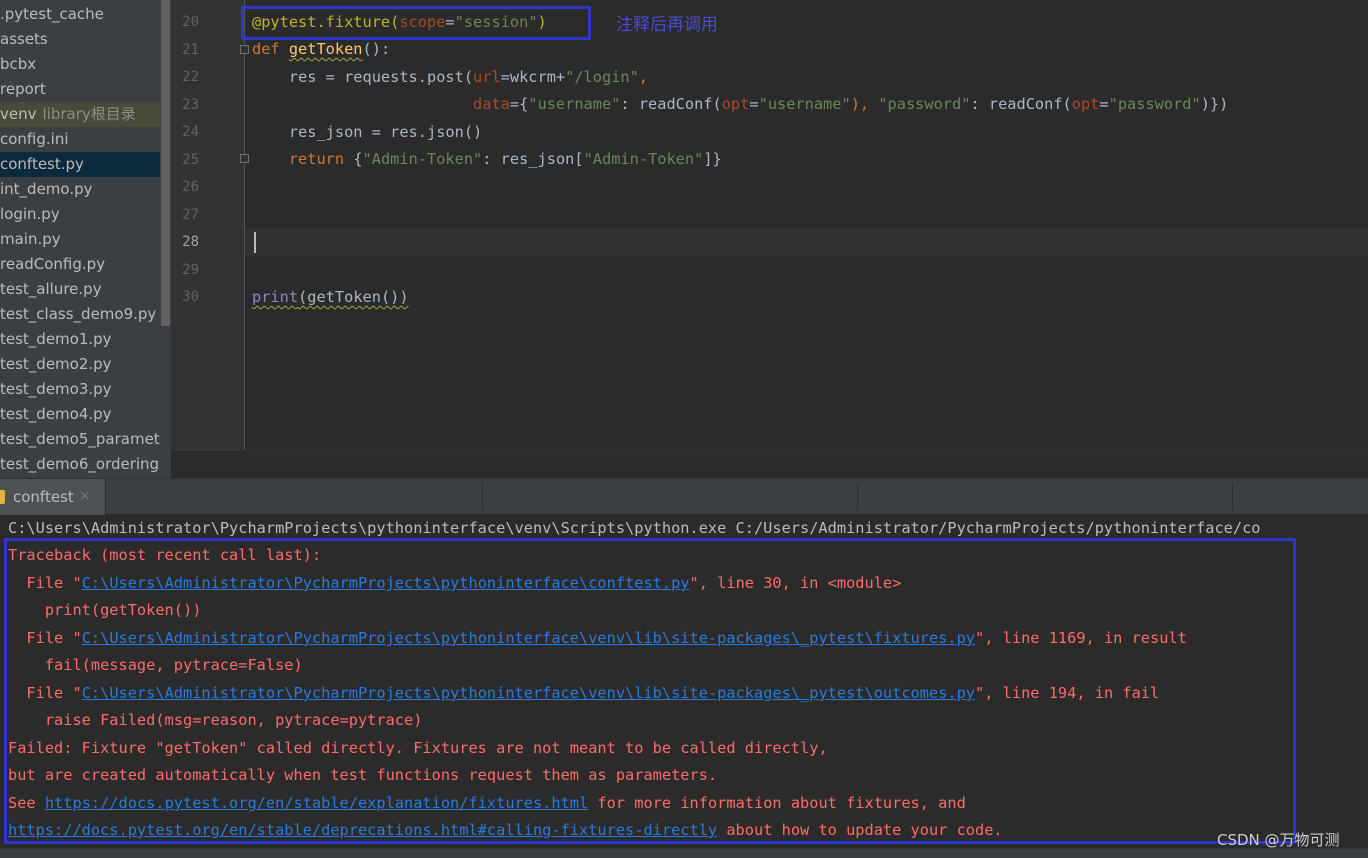 The height and width of the screenshot is (858, 1368). What do you see at coordinates (207, 225) in the screenshot?
I see `line-number-gutter: 20 21 22 23 24 25 26 27 28 29 30` at bounding box center [207, 225].